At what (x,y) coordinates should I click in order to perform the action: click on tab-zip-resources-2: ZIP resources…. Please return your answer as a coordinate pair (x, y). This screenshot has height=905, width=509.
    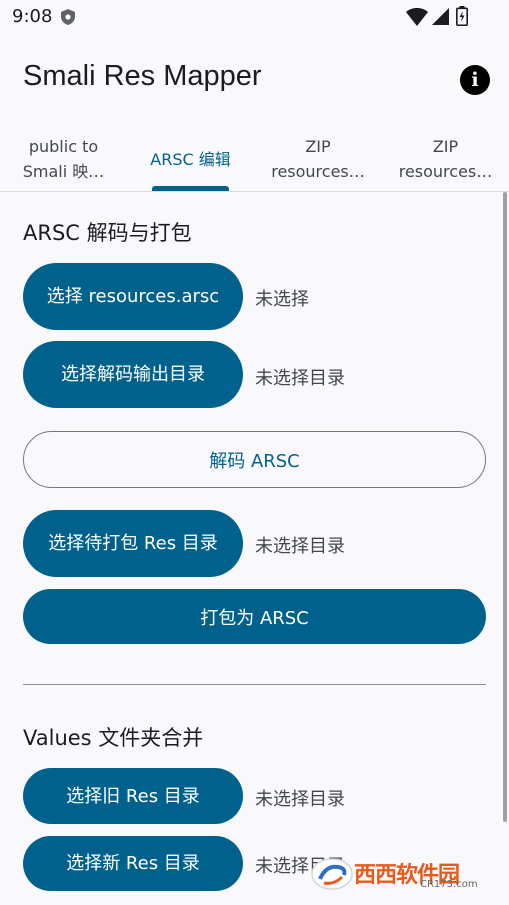
    Looking at the image, I should click on (445, 159).